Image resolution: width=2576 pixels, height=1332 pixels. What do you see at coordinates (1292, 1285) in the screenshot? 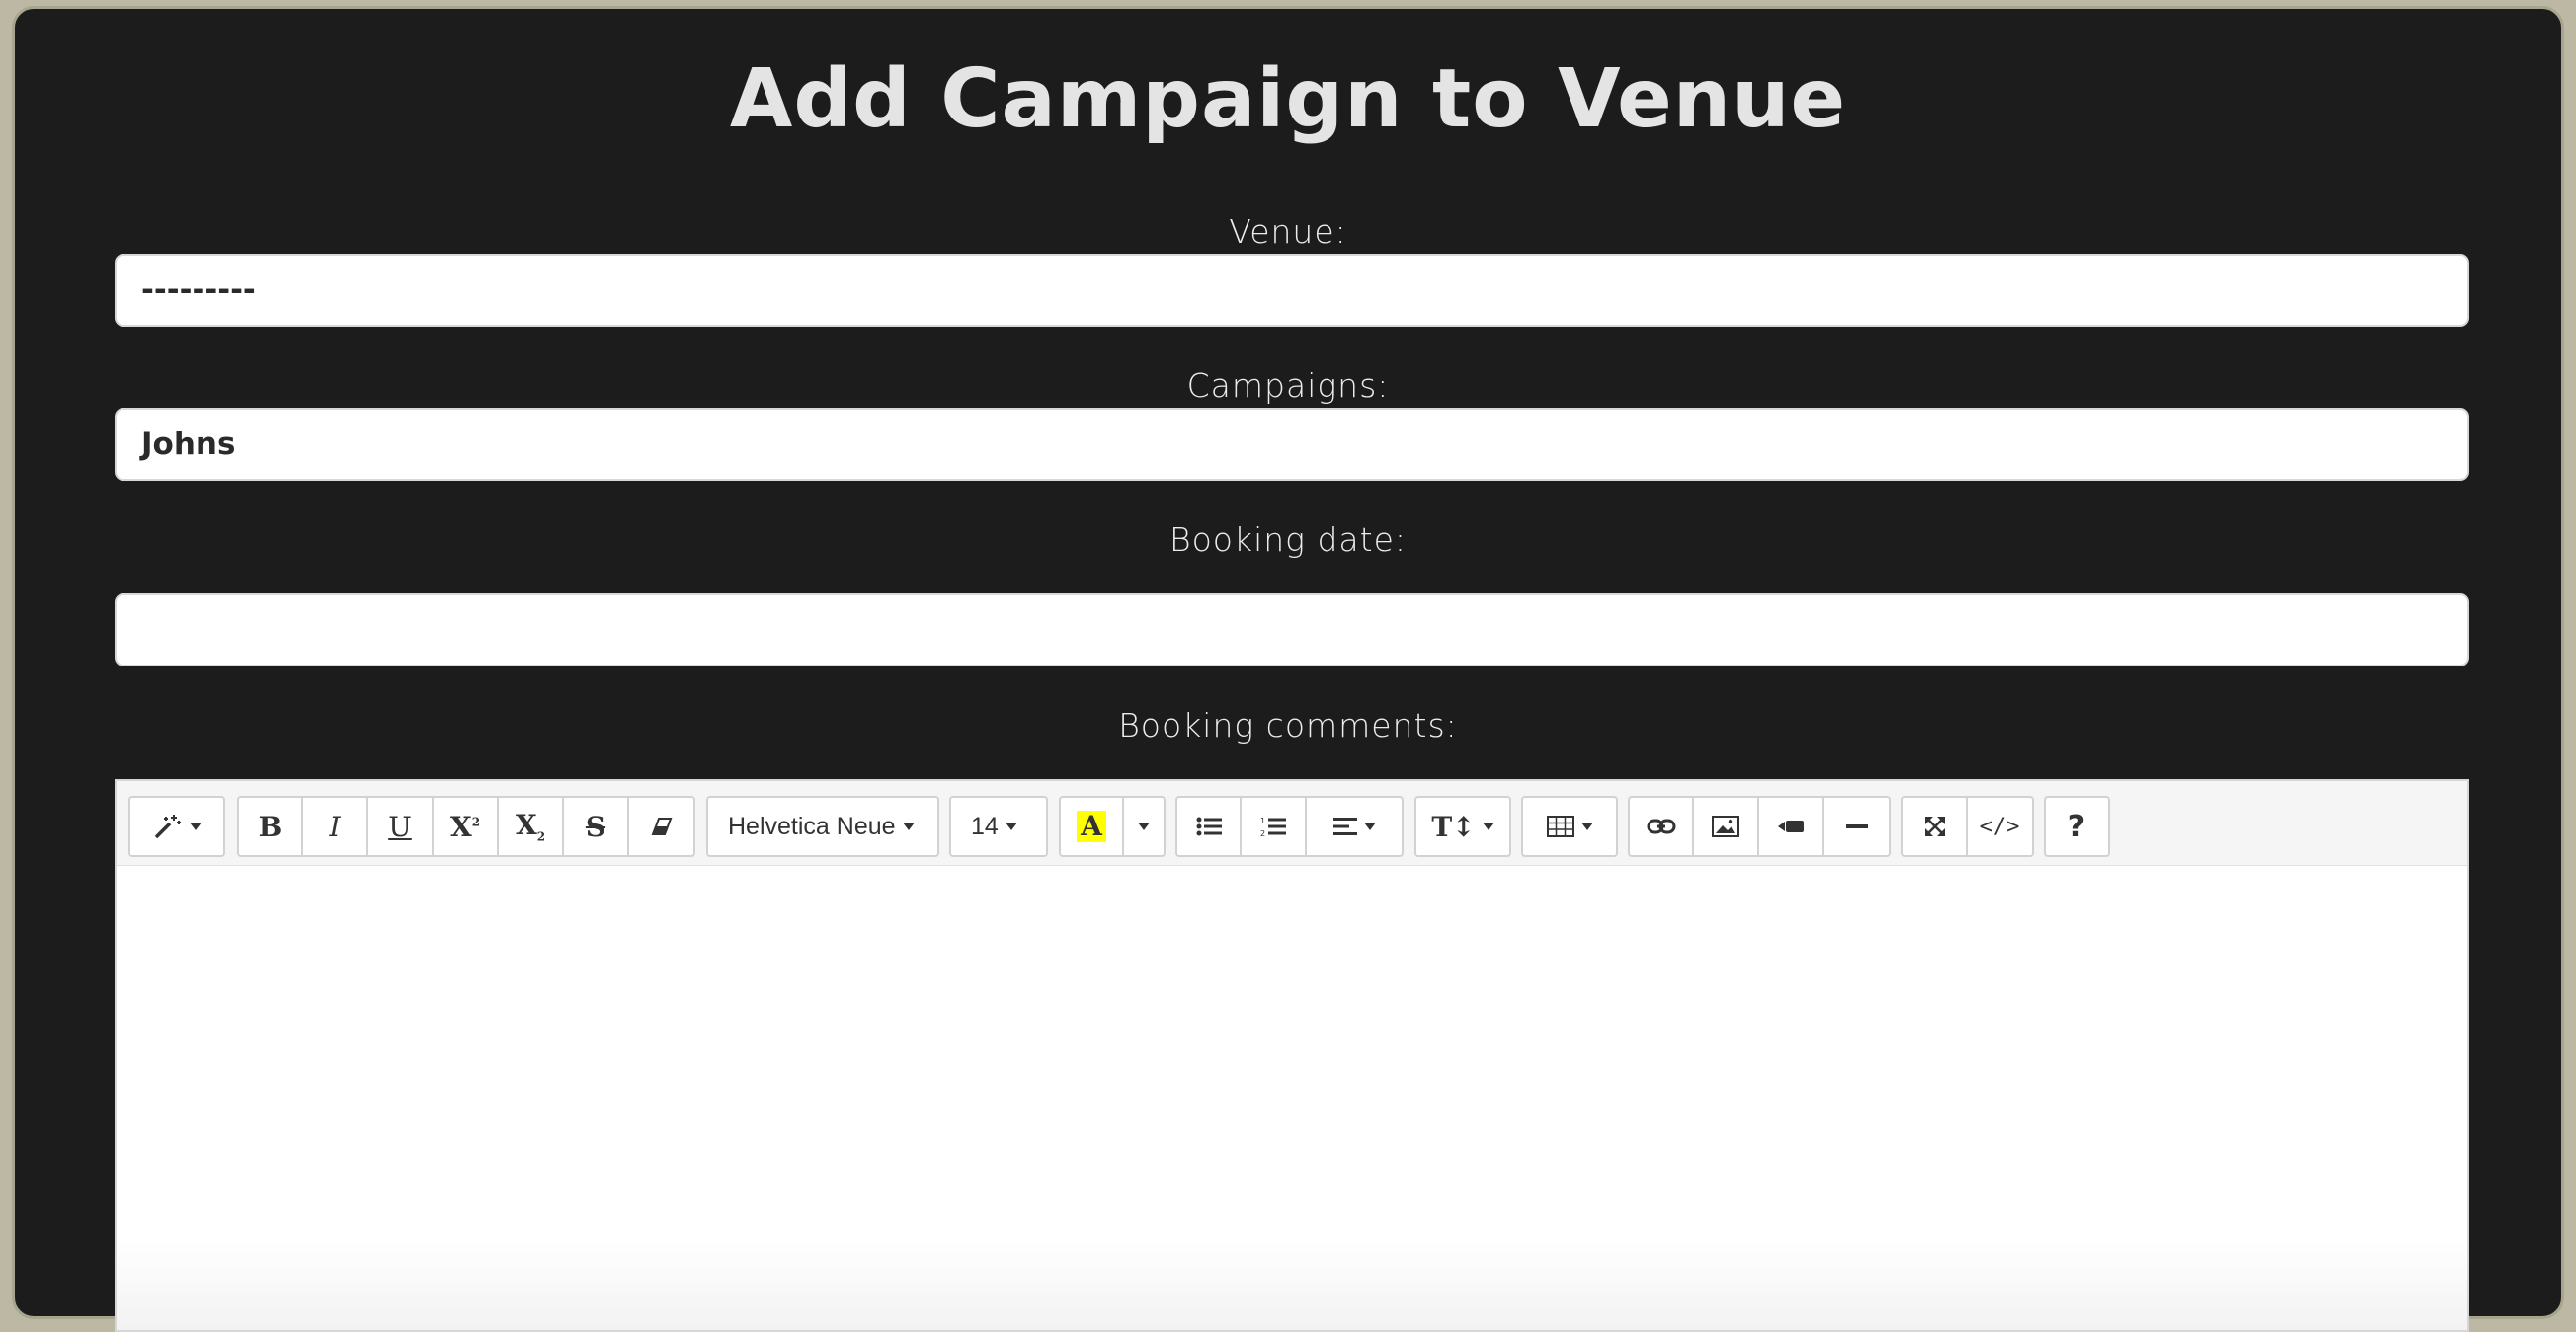
I see `editor-resize-fade` at bounding box center [1292, 1285].